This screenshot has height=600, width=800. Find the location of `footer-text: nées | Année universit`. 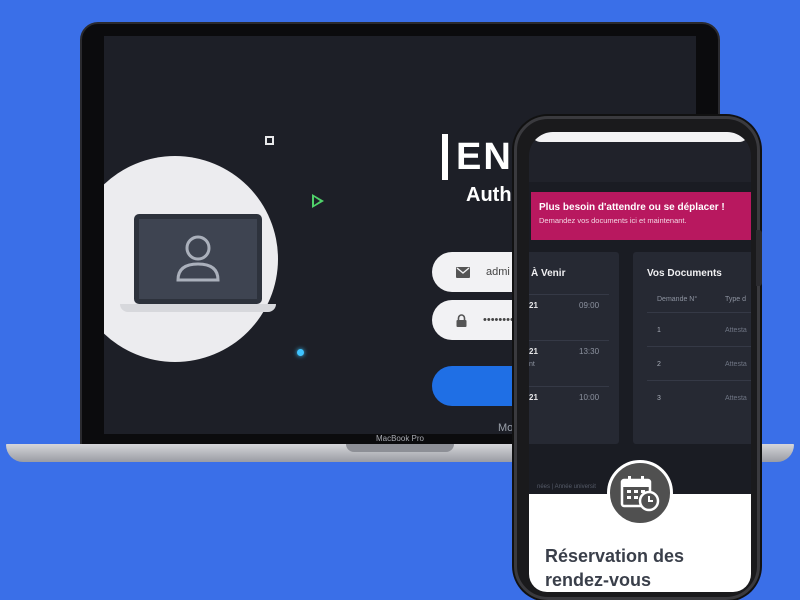

footer-text: nées | Année universit is located at coordinates (566, 487).